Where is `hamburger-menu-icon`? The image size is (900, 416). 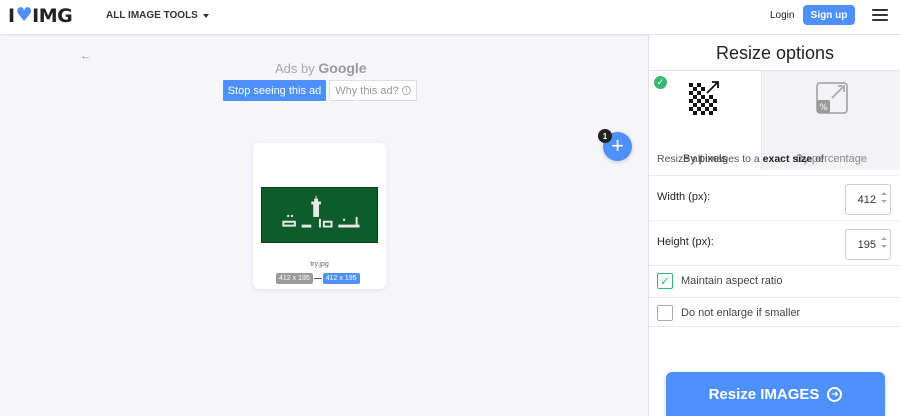
hamburger-menu-icon is located at coordinates (880, 15).